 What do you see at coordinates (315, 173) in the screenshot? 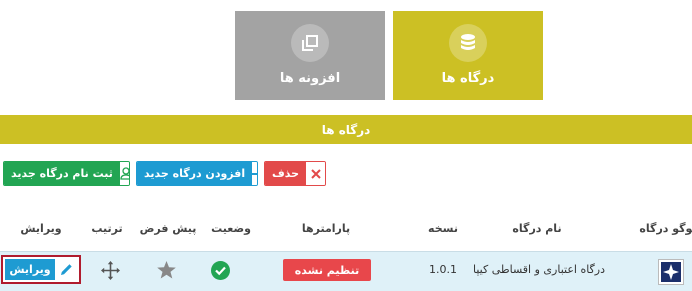
I see `close-icon` at bounding box center [315, 173].